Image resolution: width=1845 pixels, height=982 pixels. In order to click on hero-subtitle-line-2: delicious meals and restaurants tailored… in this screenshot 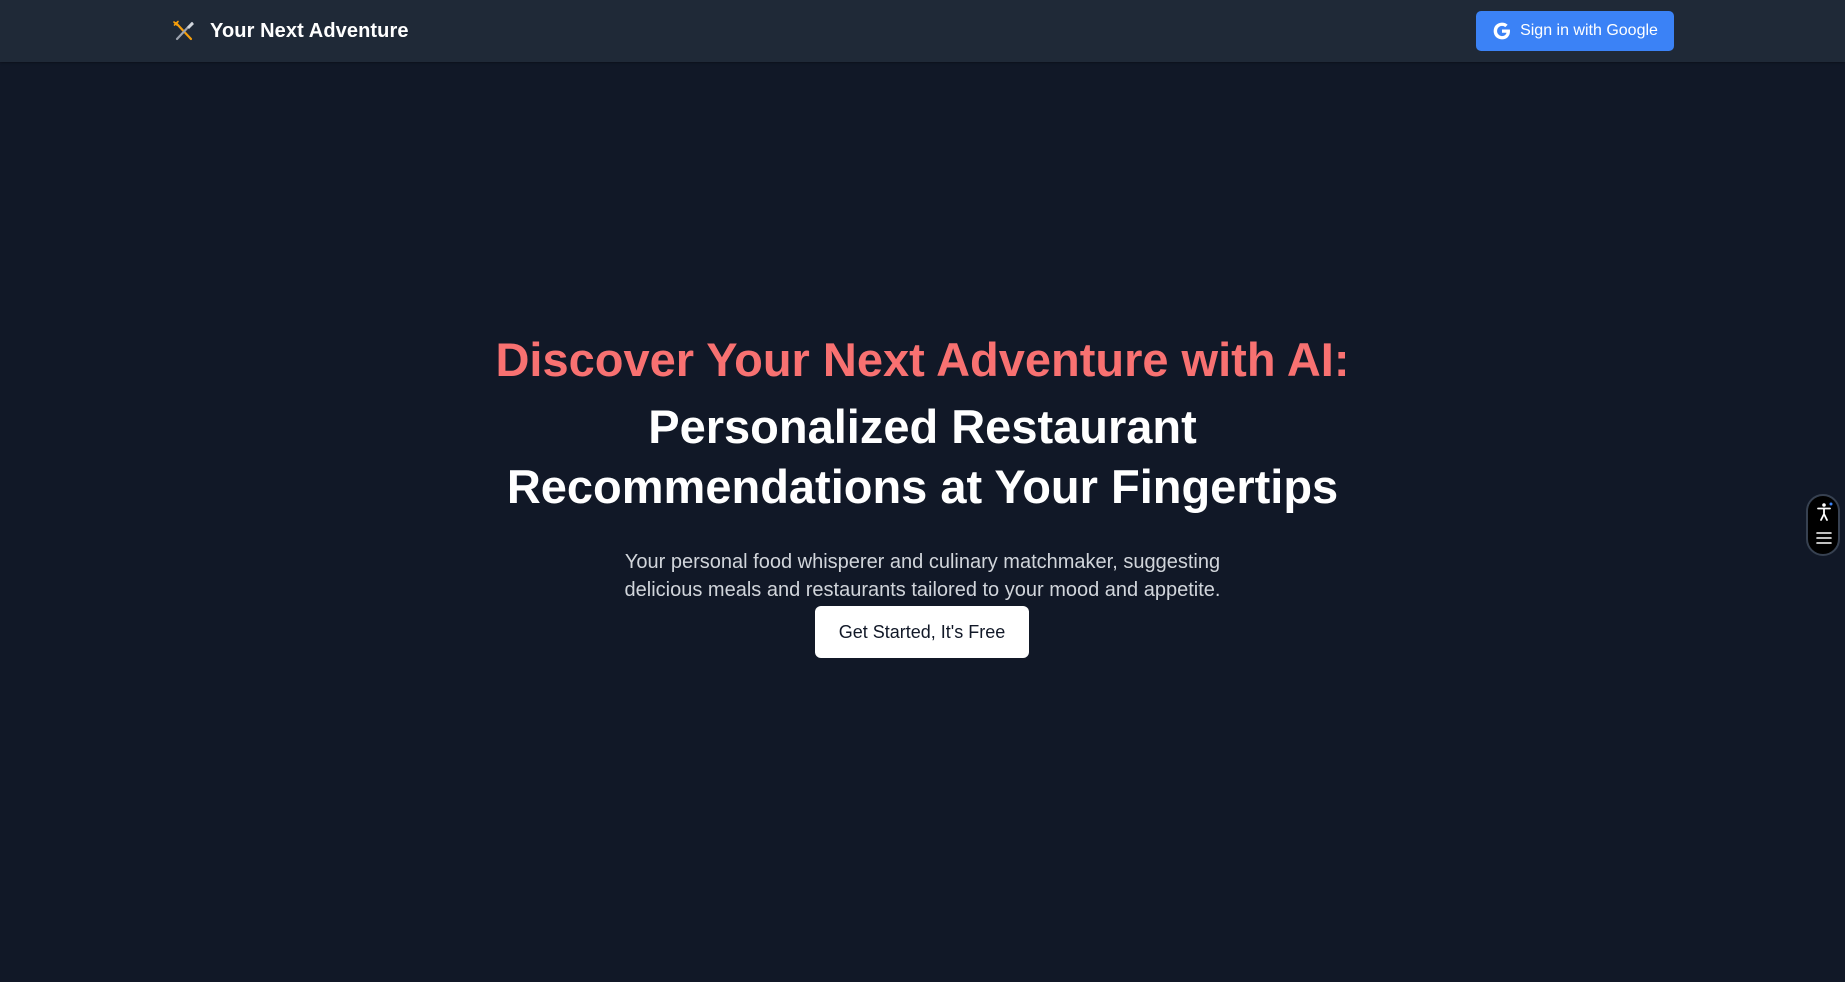, I will do `click(922, 590)`.